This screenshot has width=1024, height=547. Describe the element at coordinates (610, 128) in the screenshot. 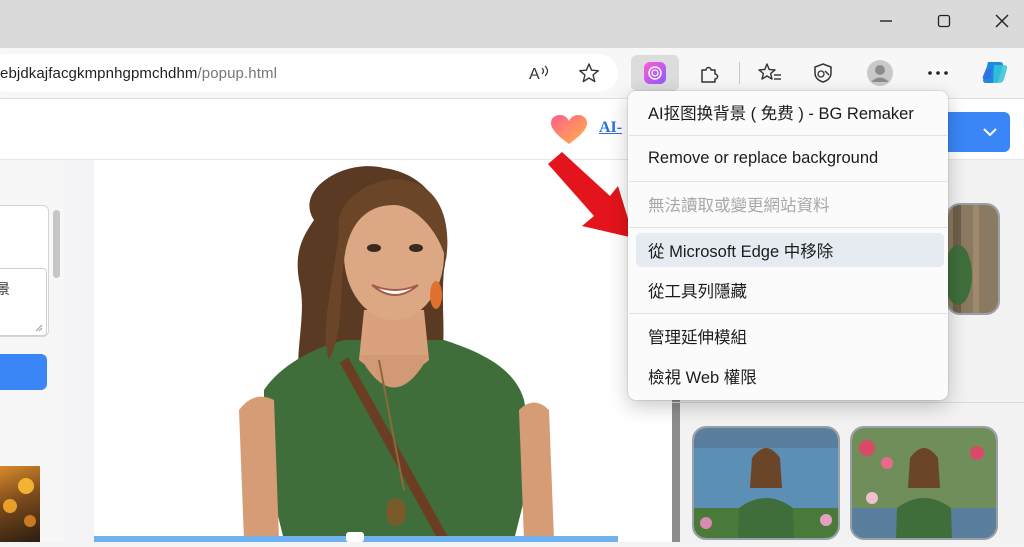

I see `ai-site-link: AI-` at that location.